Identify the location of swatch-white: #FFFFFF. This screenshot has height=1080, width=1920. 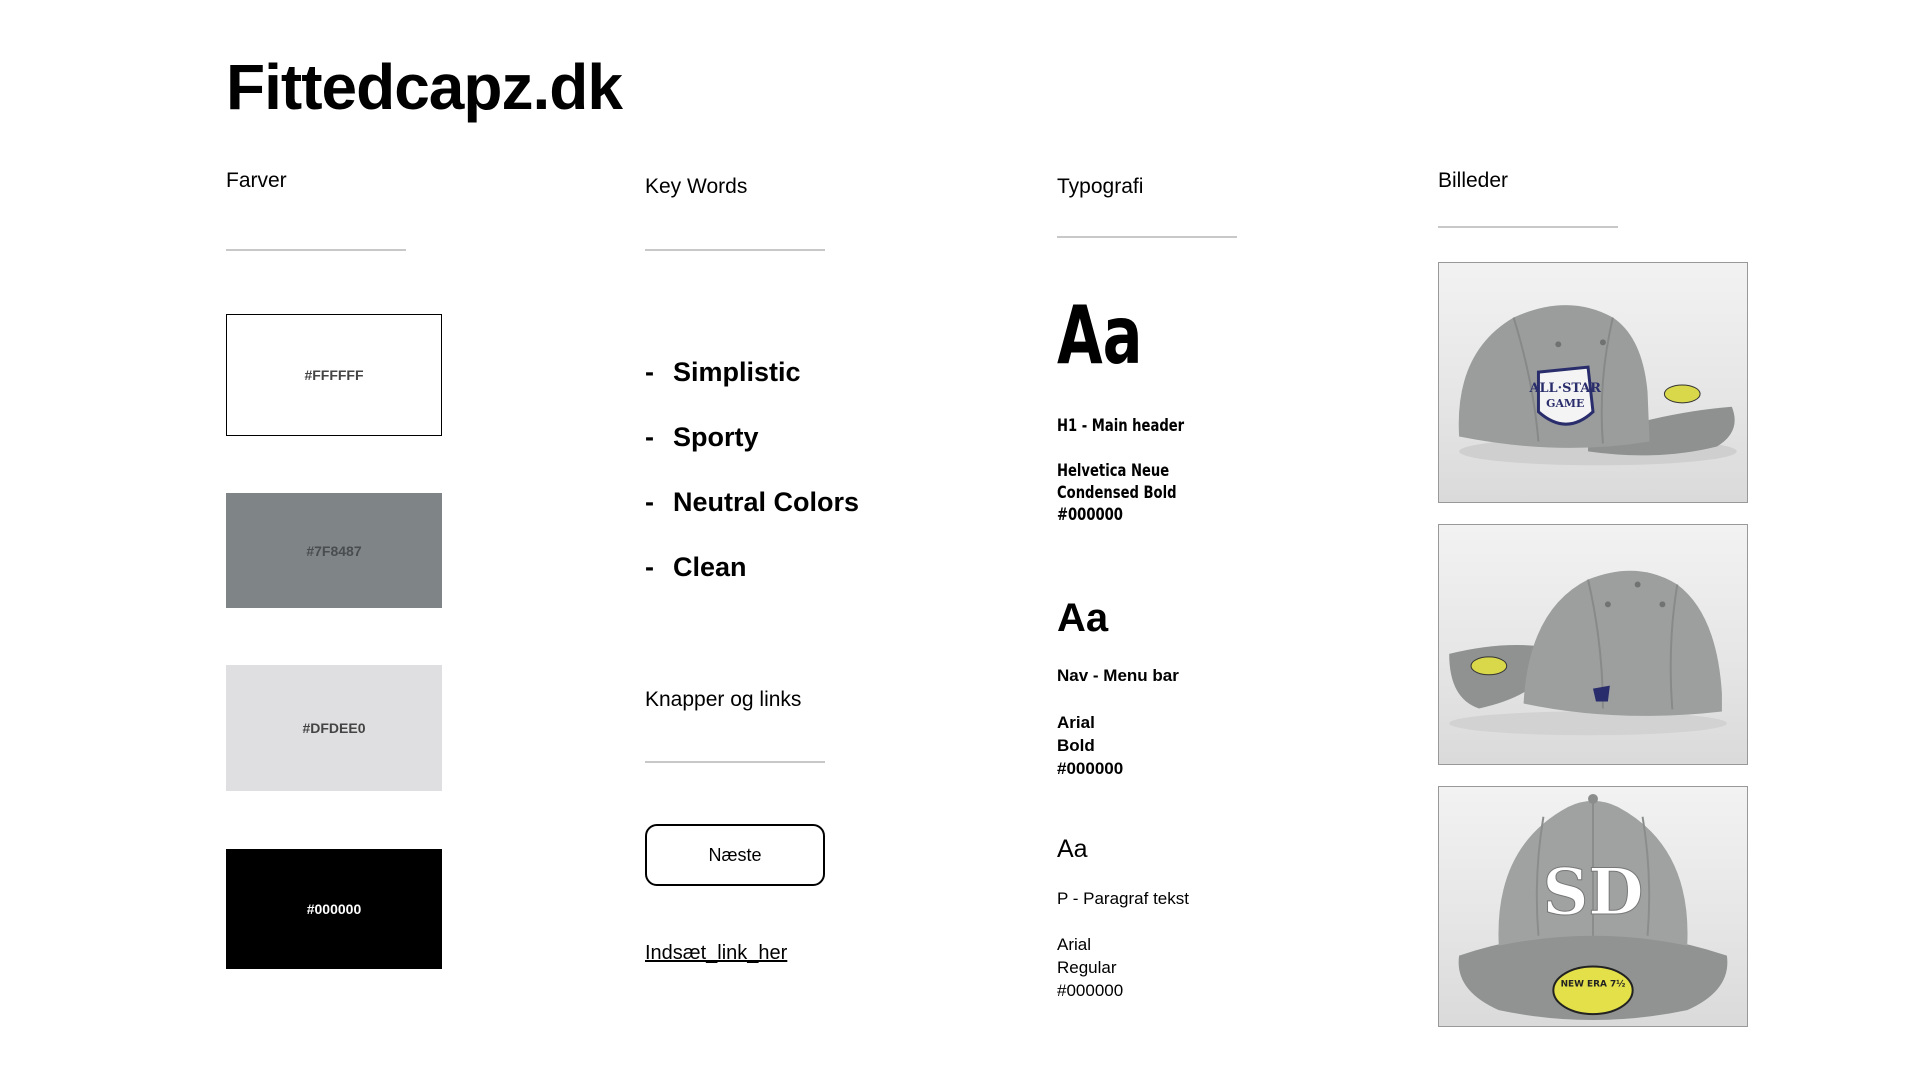
(334, 375).